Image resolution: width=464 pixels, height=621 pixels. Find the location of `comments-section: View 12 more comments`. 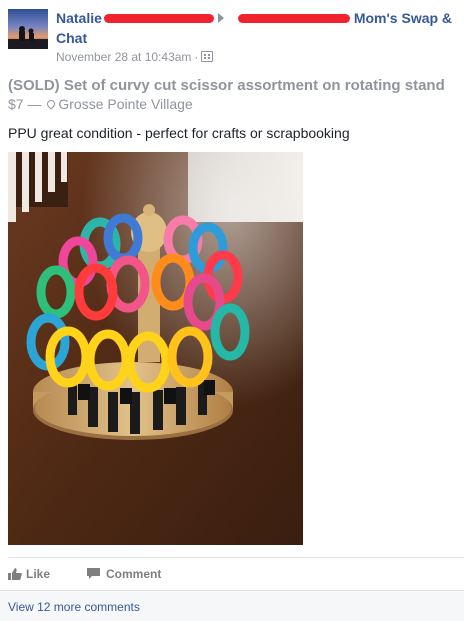

comments-section: View 12 more comments is located at coordinates (232, 605).